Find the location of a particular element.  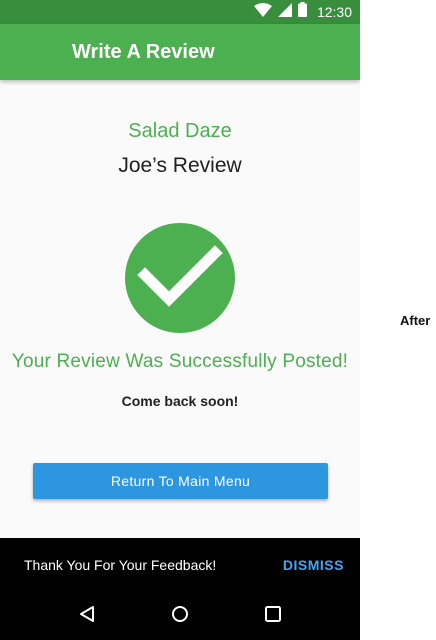

navigation-bar is located at coordinates (180, 616).